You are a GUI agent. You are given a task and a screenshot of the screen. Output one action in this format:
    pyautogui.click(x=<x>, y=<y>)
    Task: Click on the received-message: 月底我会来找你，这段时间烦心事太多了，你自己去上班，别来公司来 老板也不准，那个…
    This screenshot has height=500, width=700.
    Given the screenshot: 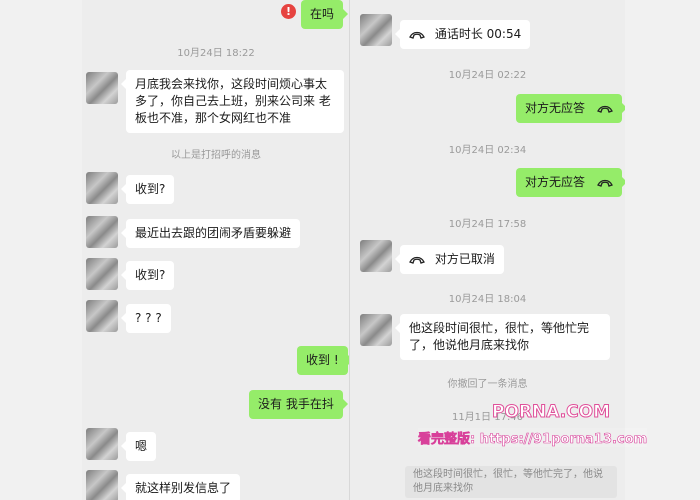 What is the action you would take?
    pyautogui.click(x=232, y=101)
    